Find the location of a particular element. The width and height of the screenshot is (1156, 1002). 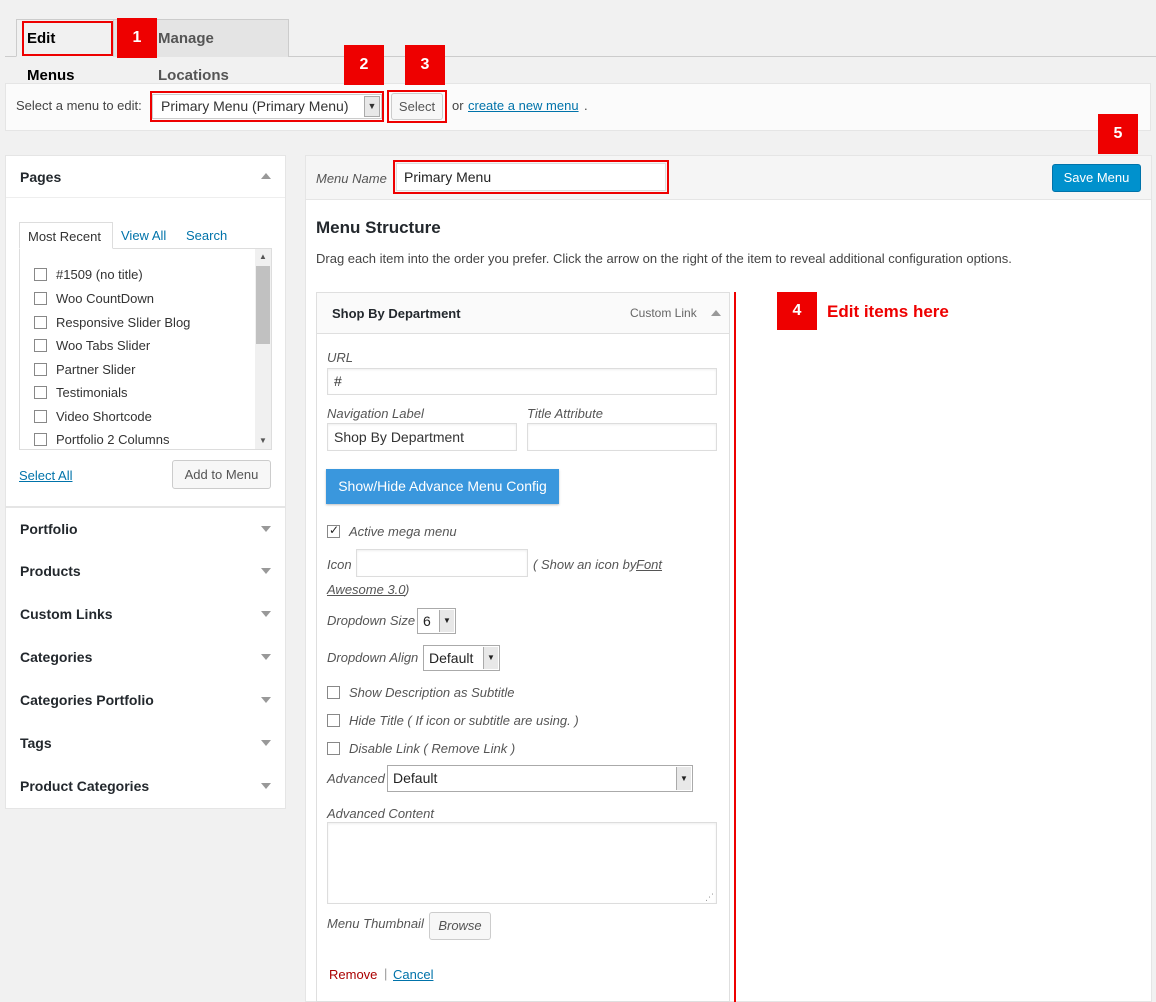

tab-view-all: View All is located at coordinates (143, 235).